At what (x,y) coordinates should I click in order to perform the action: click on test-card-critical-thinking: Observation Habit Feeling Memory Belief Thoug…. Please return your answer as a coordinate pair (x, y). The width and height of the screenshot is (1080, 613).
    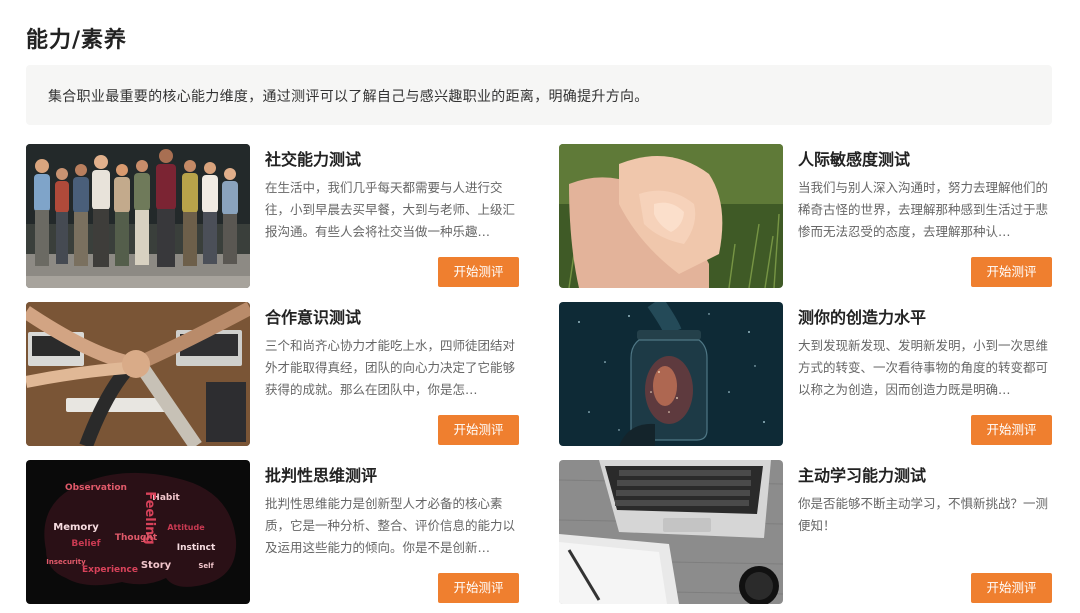
    Looking at the image, I should click on (272, 532).